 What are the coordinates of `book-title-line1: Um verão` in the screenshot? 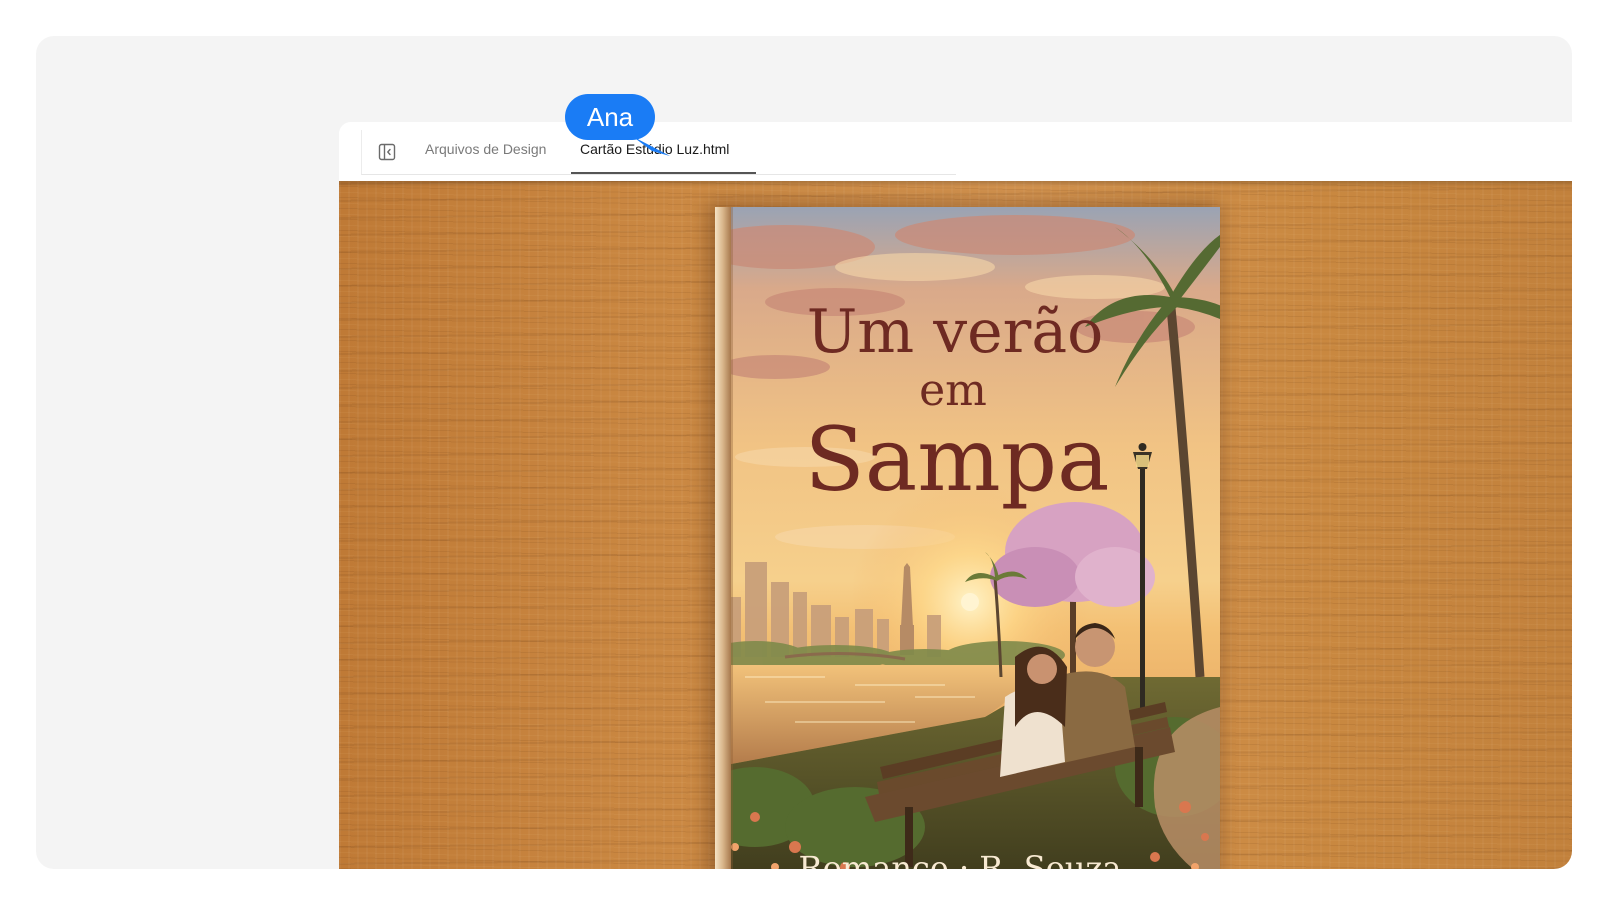 It's located at (955, 332).